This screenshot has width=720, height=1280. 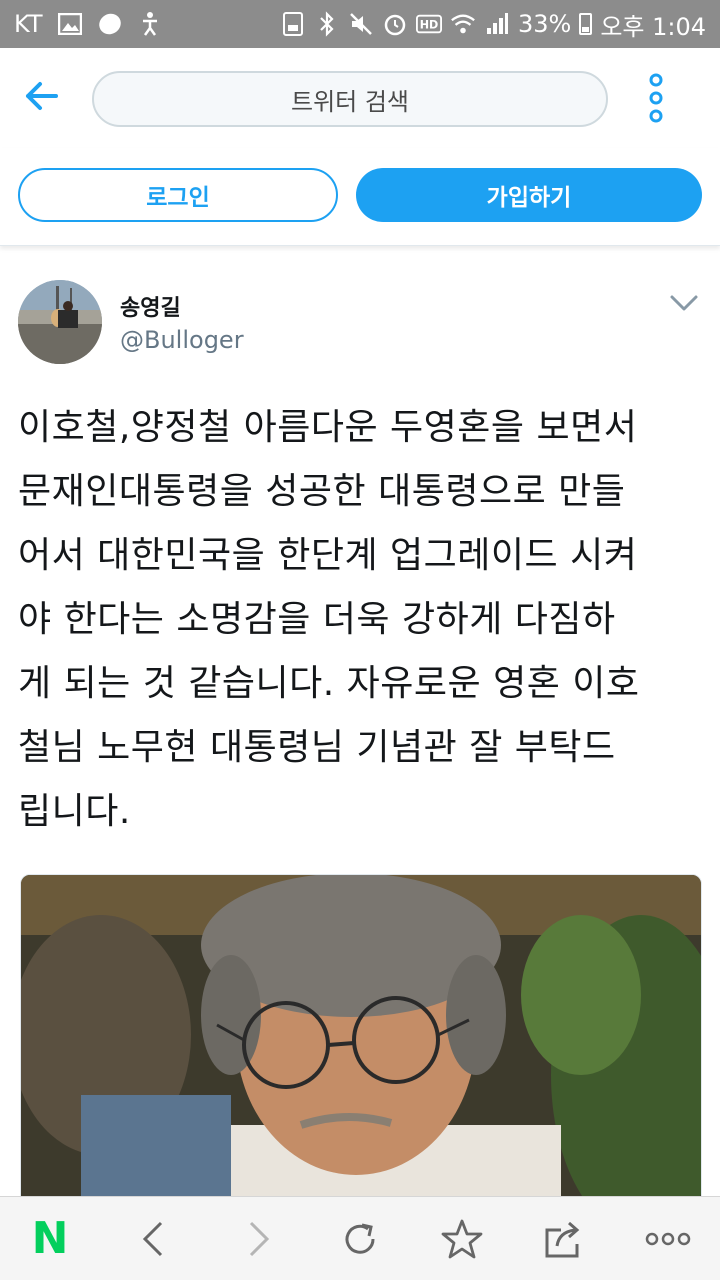 What do you see at coordinates (74, 811) in the screenshot?
I see `tweet-line: 립니다.` at bounding box center [74, 811].